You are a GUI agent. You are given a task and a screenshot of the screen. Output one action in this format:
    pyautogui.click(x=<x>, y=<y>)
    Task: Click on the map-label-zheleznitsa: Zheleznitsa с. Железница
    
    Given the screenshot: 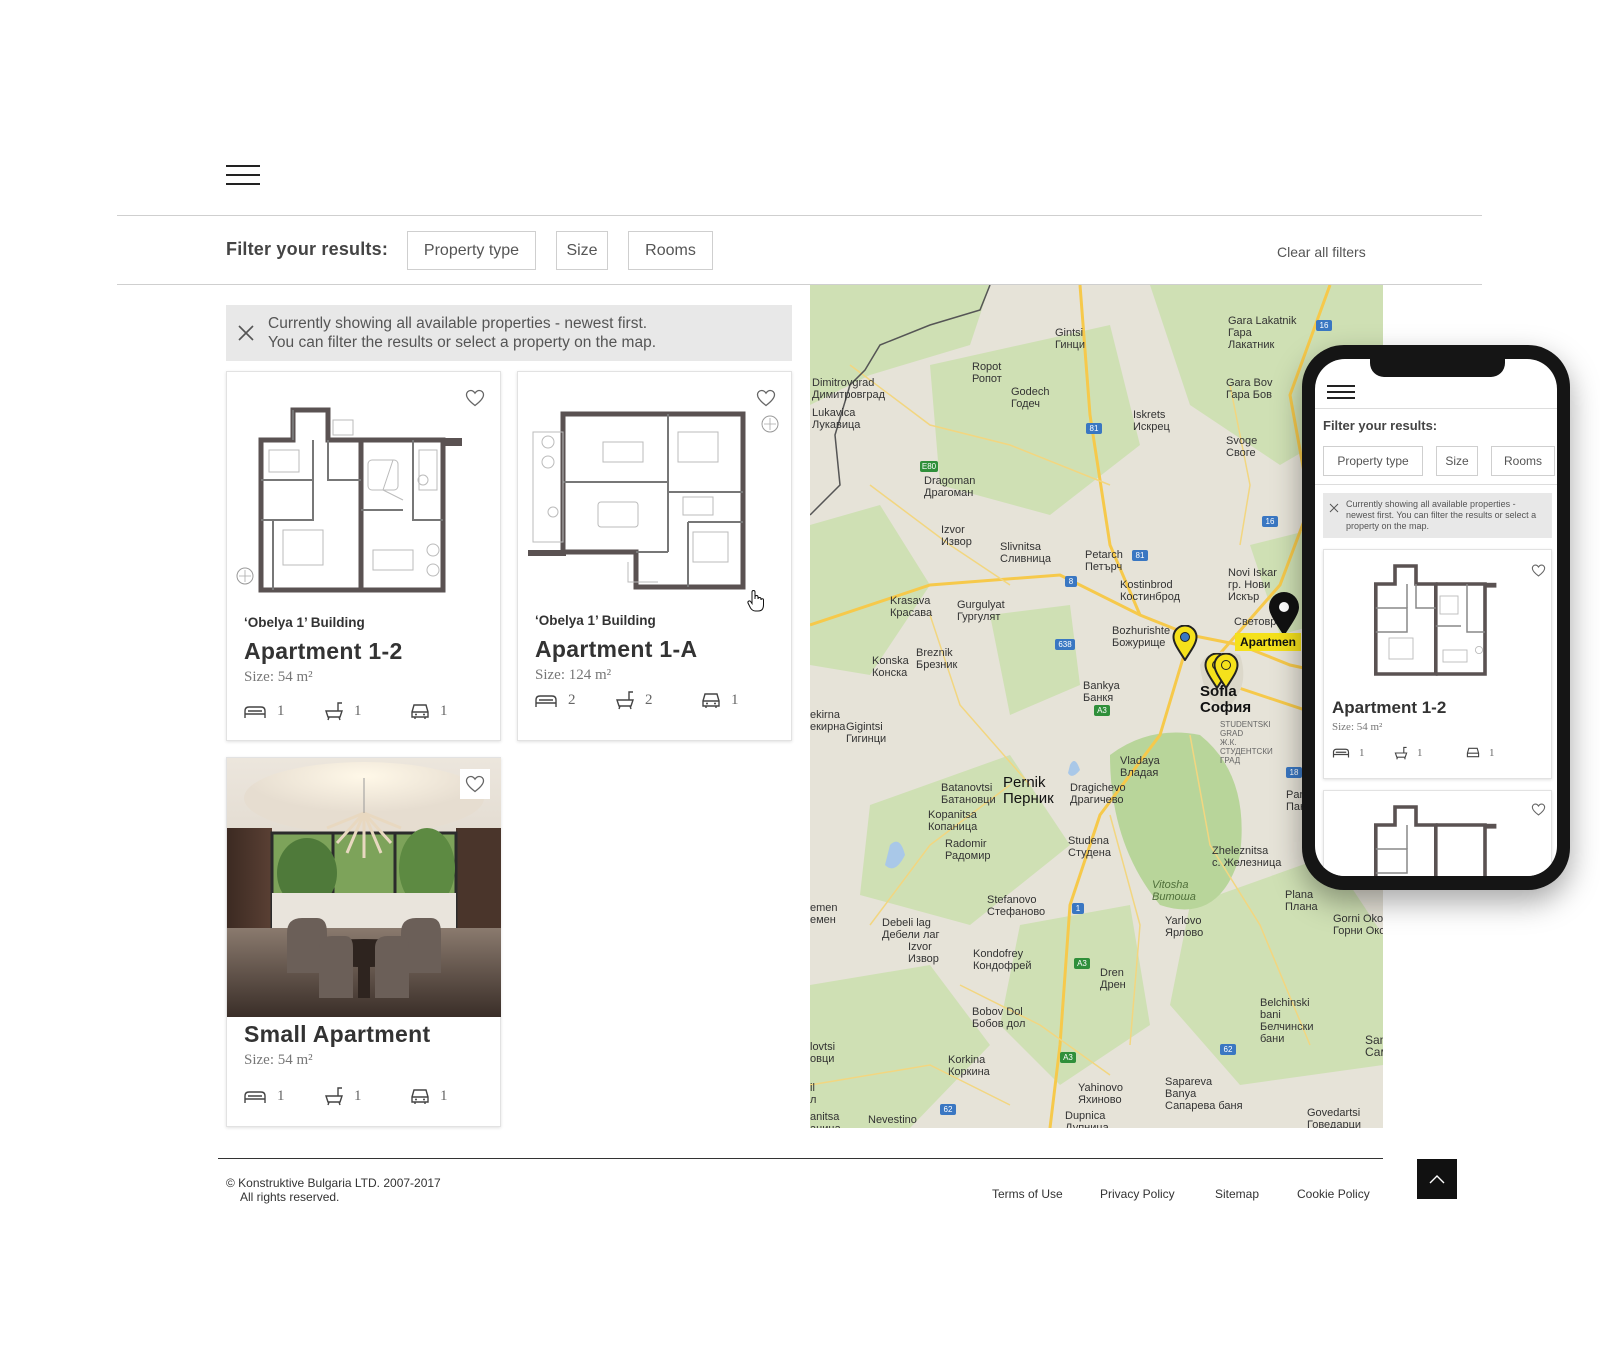 What is the action you would take?
    pyautogui.click(x=1247, y=857)
    